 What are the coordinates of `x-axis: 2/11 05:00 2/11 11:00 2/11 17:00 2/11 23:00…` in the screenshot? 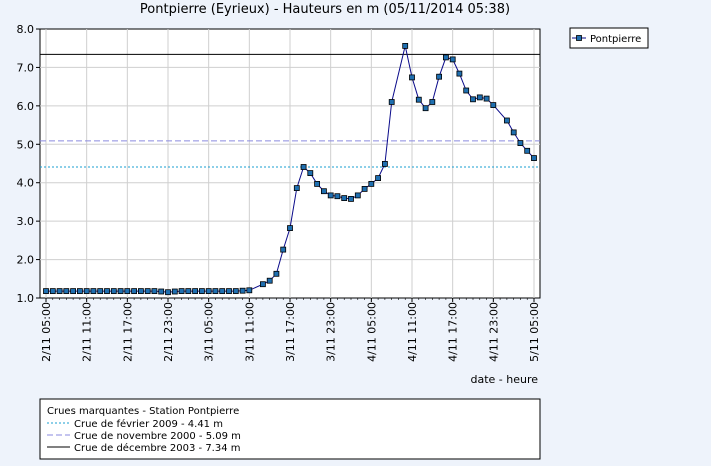 It's located at (290, 330).